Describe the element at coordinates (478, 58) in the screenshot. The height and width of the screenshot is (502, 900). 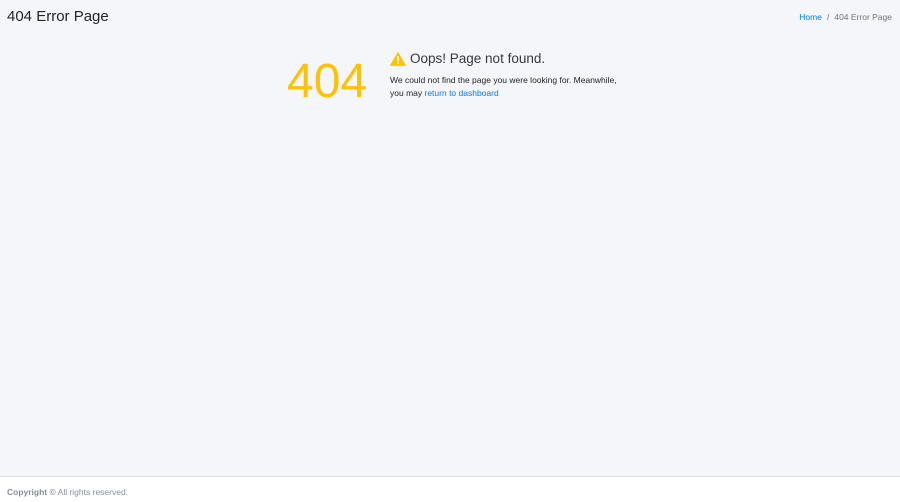
I see `error-title-text: Oops! Page not found.` at that location.